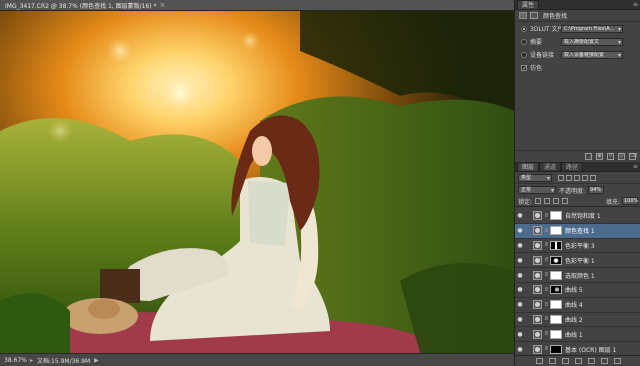  What do you see at coordinates (535, 177) in the screenshot?
I see `layer-filter-select: 类型` at bounding box center [535, 177].